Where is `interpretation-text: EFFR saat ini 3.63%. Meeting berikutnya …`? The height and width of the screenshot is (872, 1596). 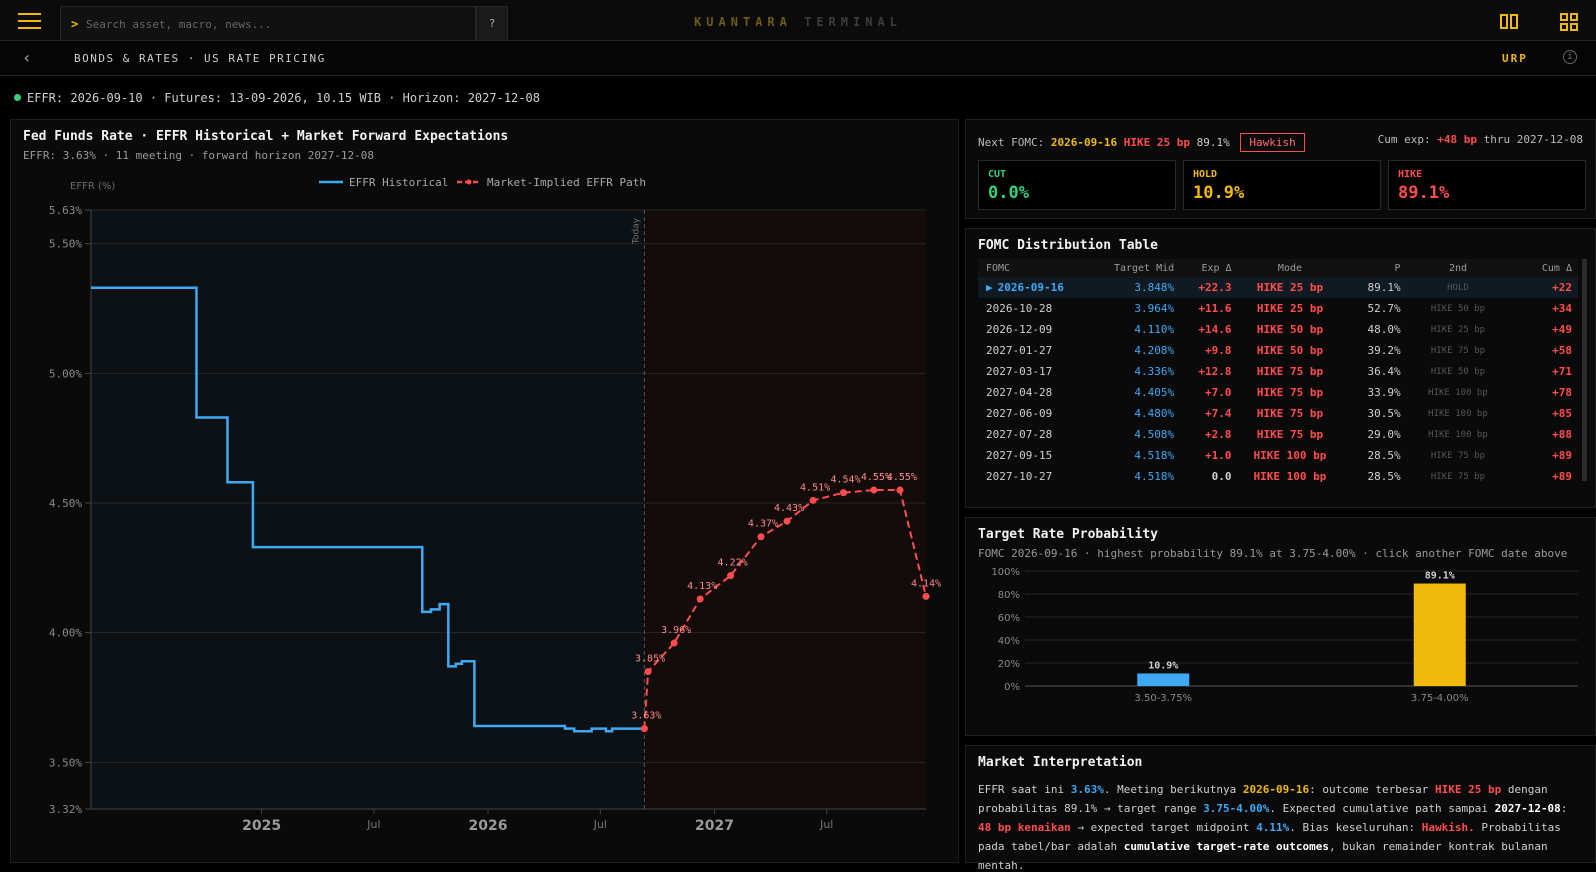 interpretation-text: EFFR saat ini 3.63%. Meeting berikutnya … is located at coordinates (1280, 826).